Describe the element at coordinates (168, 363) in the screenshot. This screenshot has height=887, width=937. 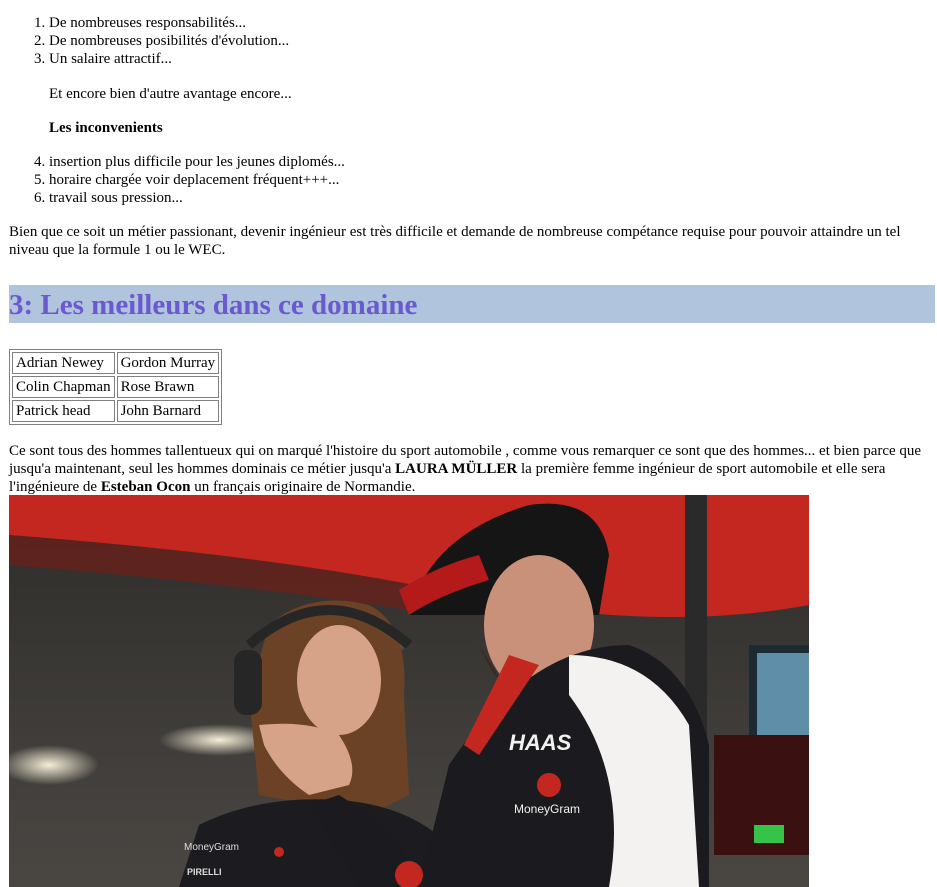
I see `table-cell: Gordon Murray` at that location.